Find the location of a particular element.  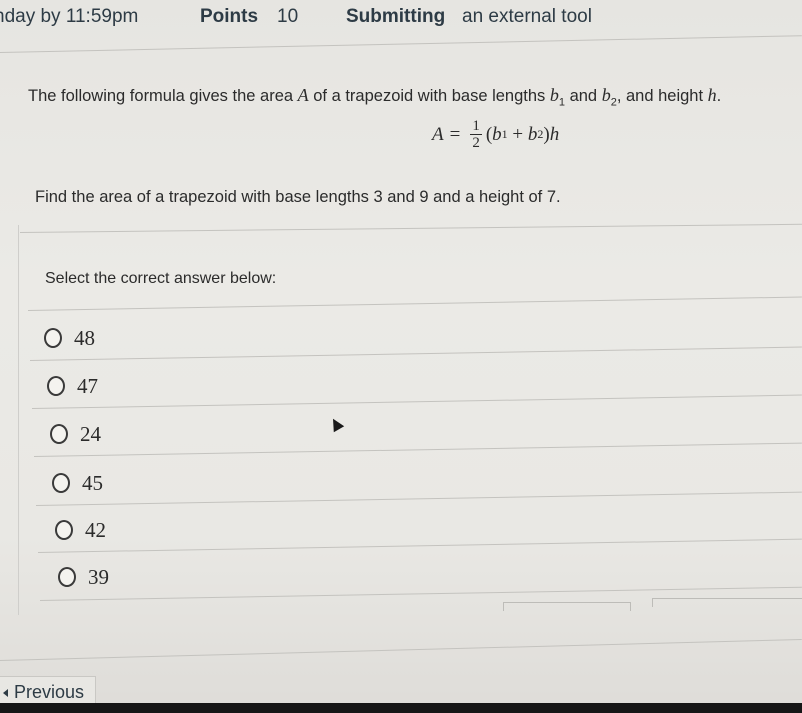

formula-plus: + is located at coordinates (517, 134).